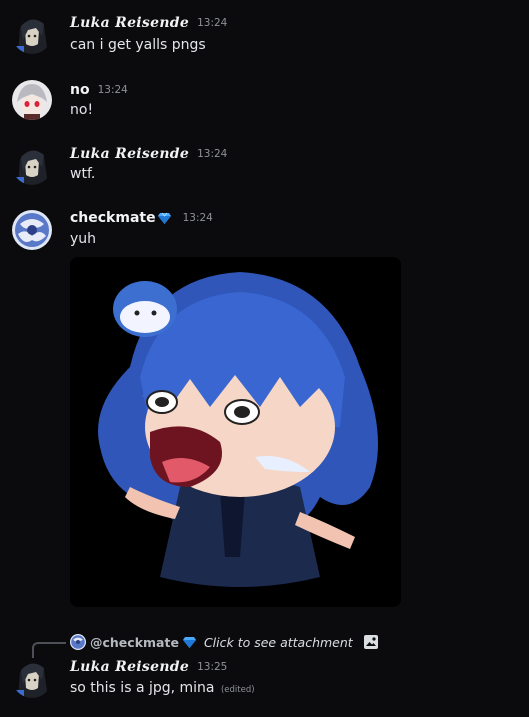 The image size is (529, 717). I want to click on image-icon, so click(370, 642).